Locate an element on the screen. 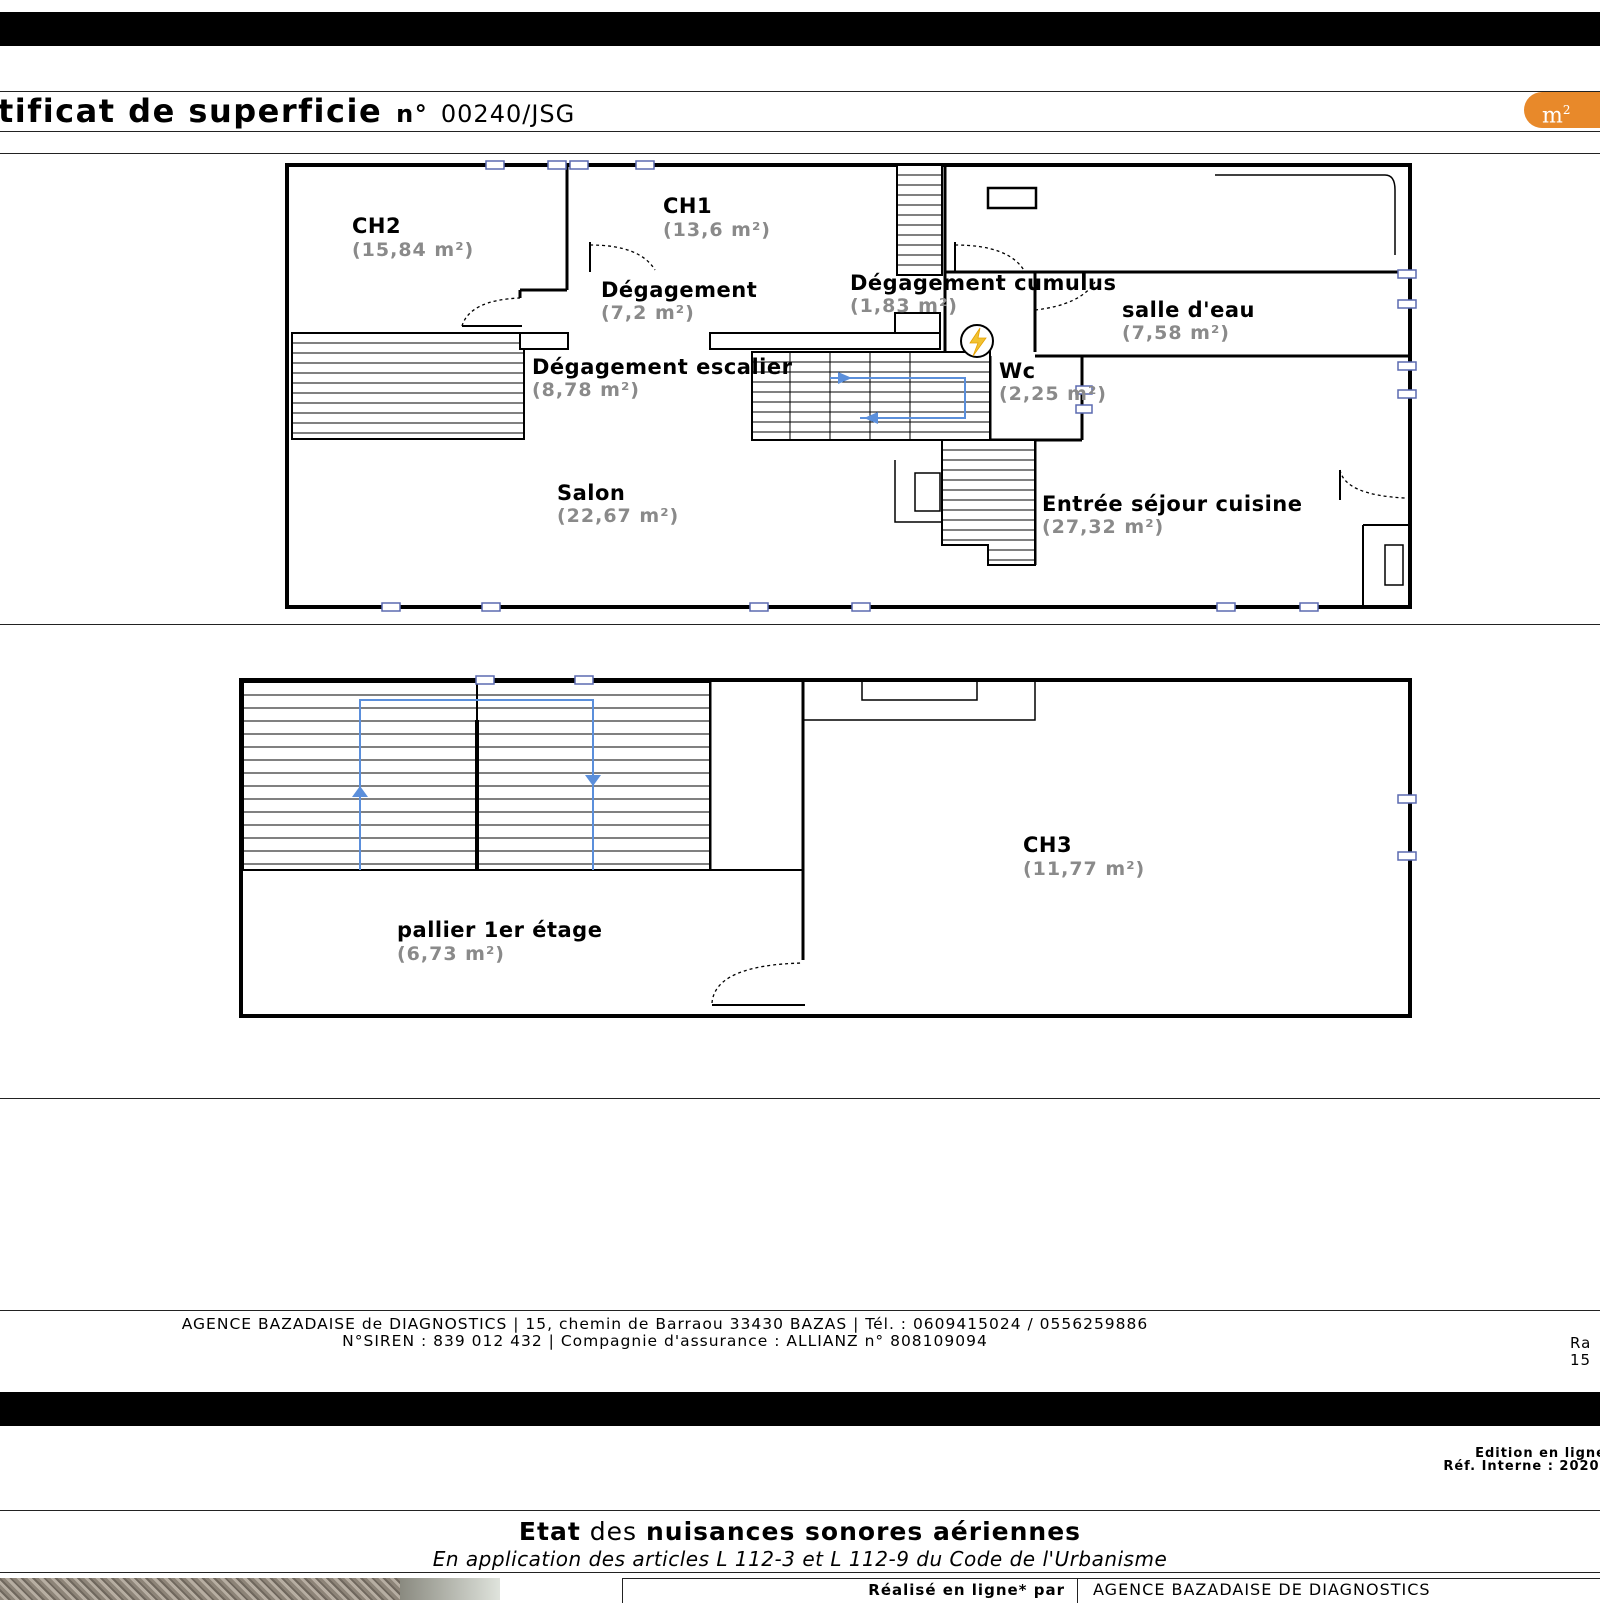 This screenshot has height=1603, width=1600. internal-ref: Réf. Interne : 2020- is located at coordinates (1521, 1466).